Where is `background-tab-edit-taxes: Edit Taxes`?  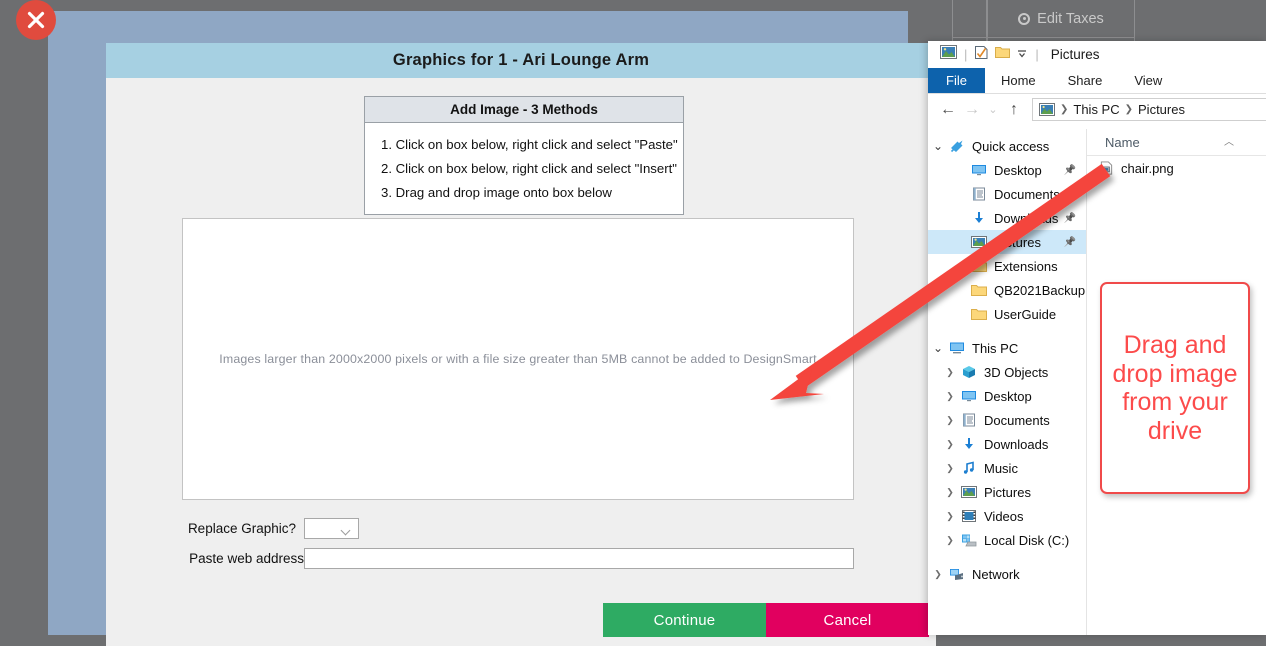
background-tab-edit-taxes: Edit Taxes is located at coordinates (1061, 19).